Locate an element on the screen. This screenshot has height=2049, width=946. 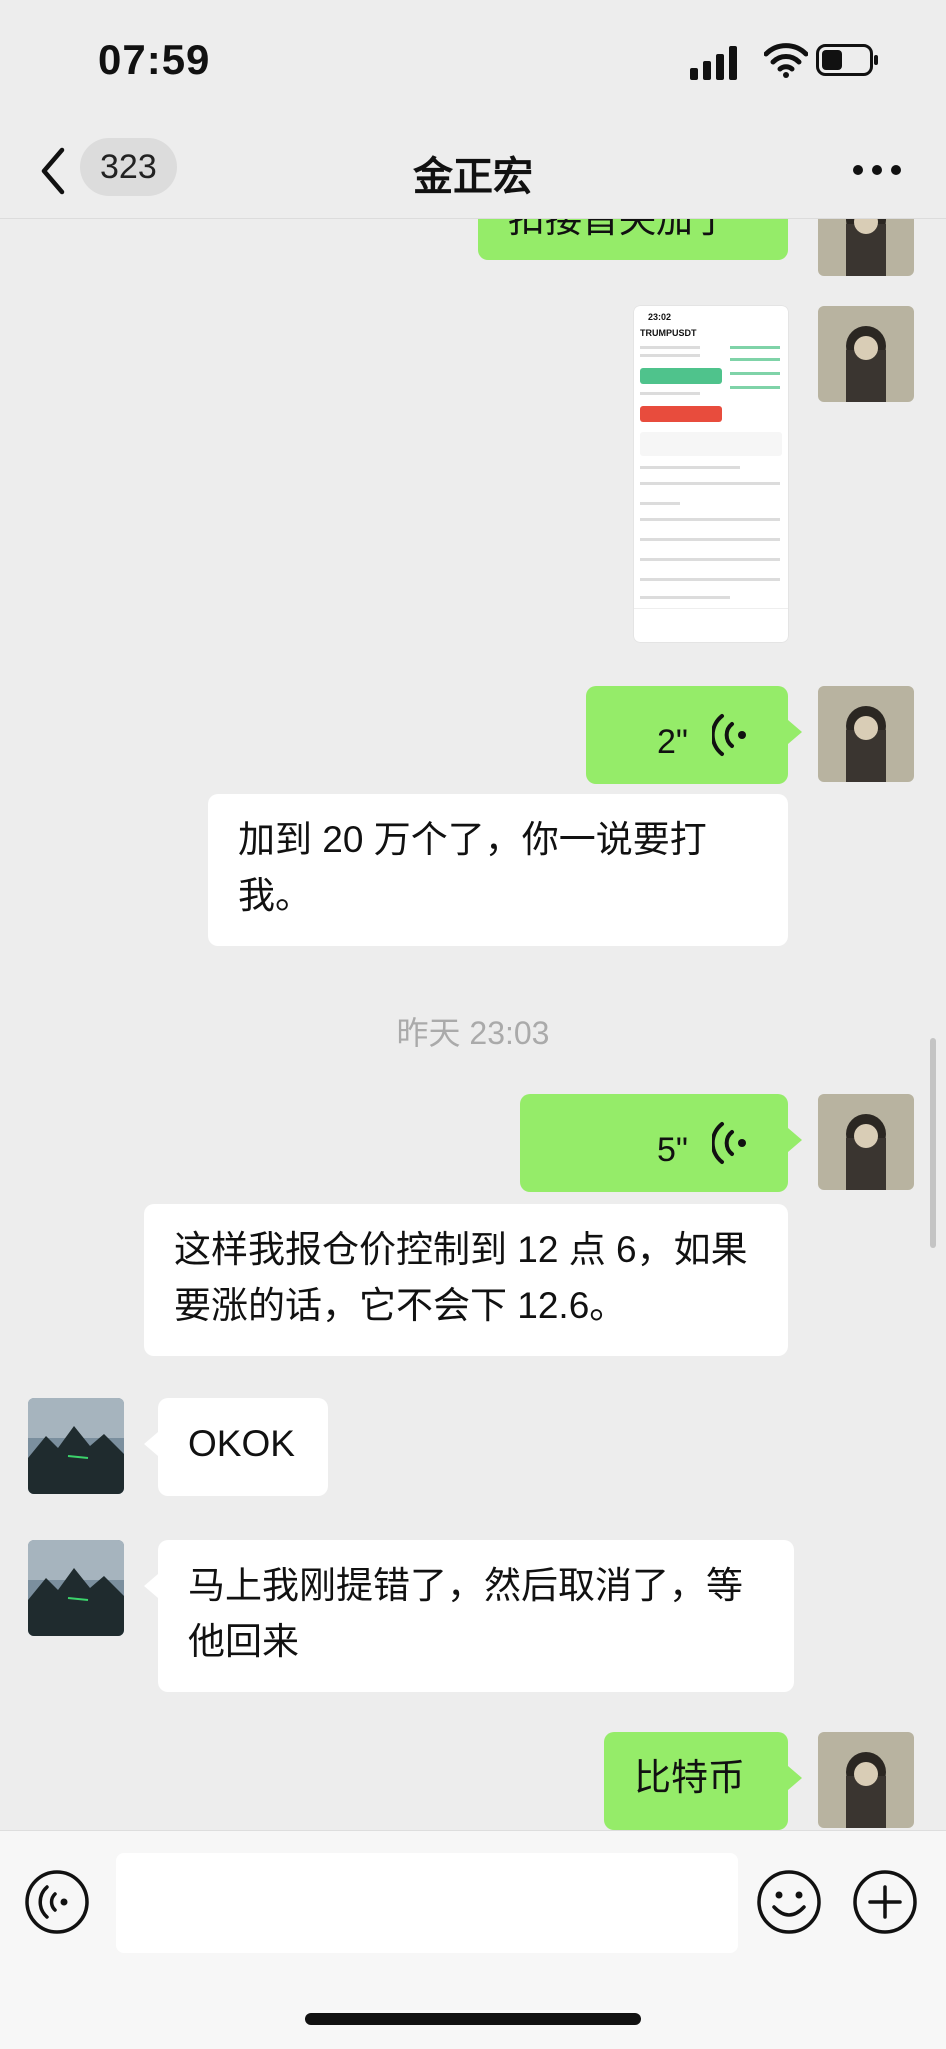
chat-title: 金正宏 is located at coordinates (473, 177).